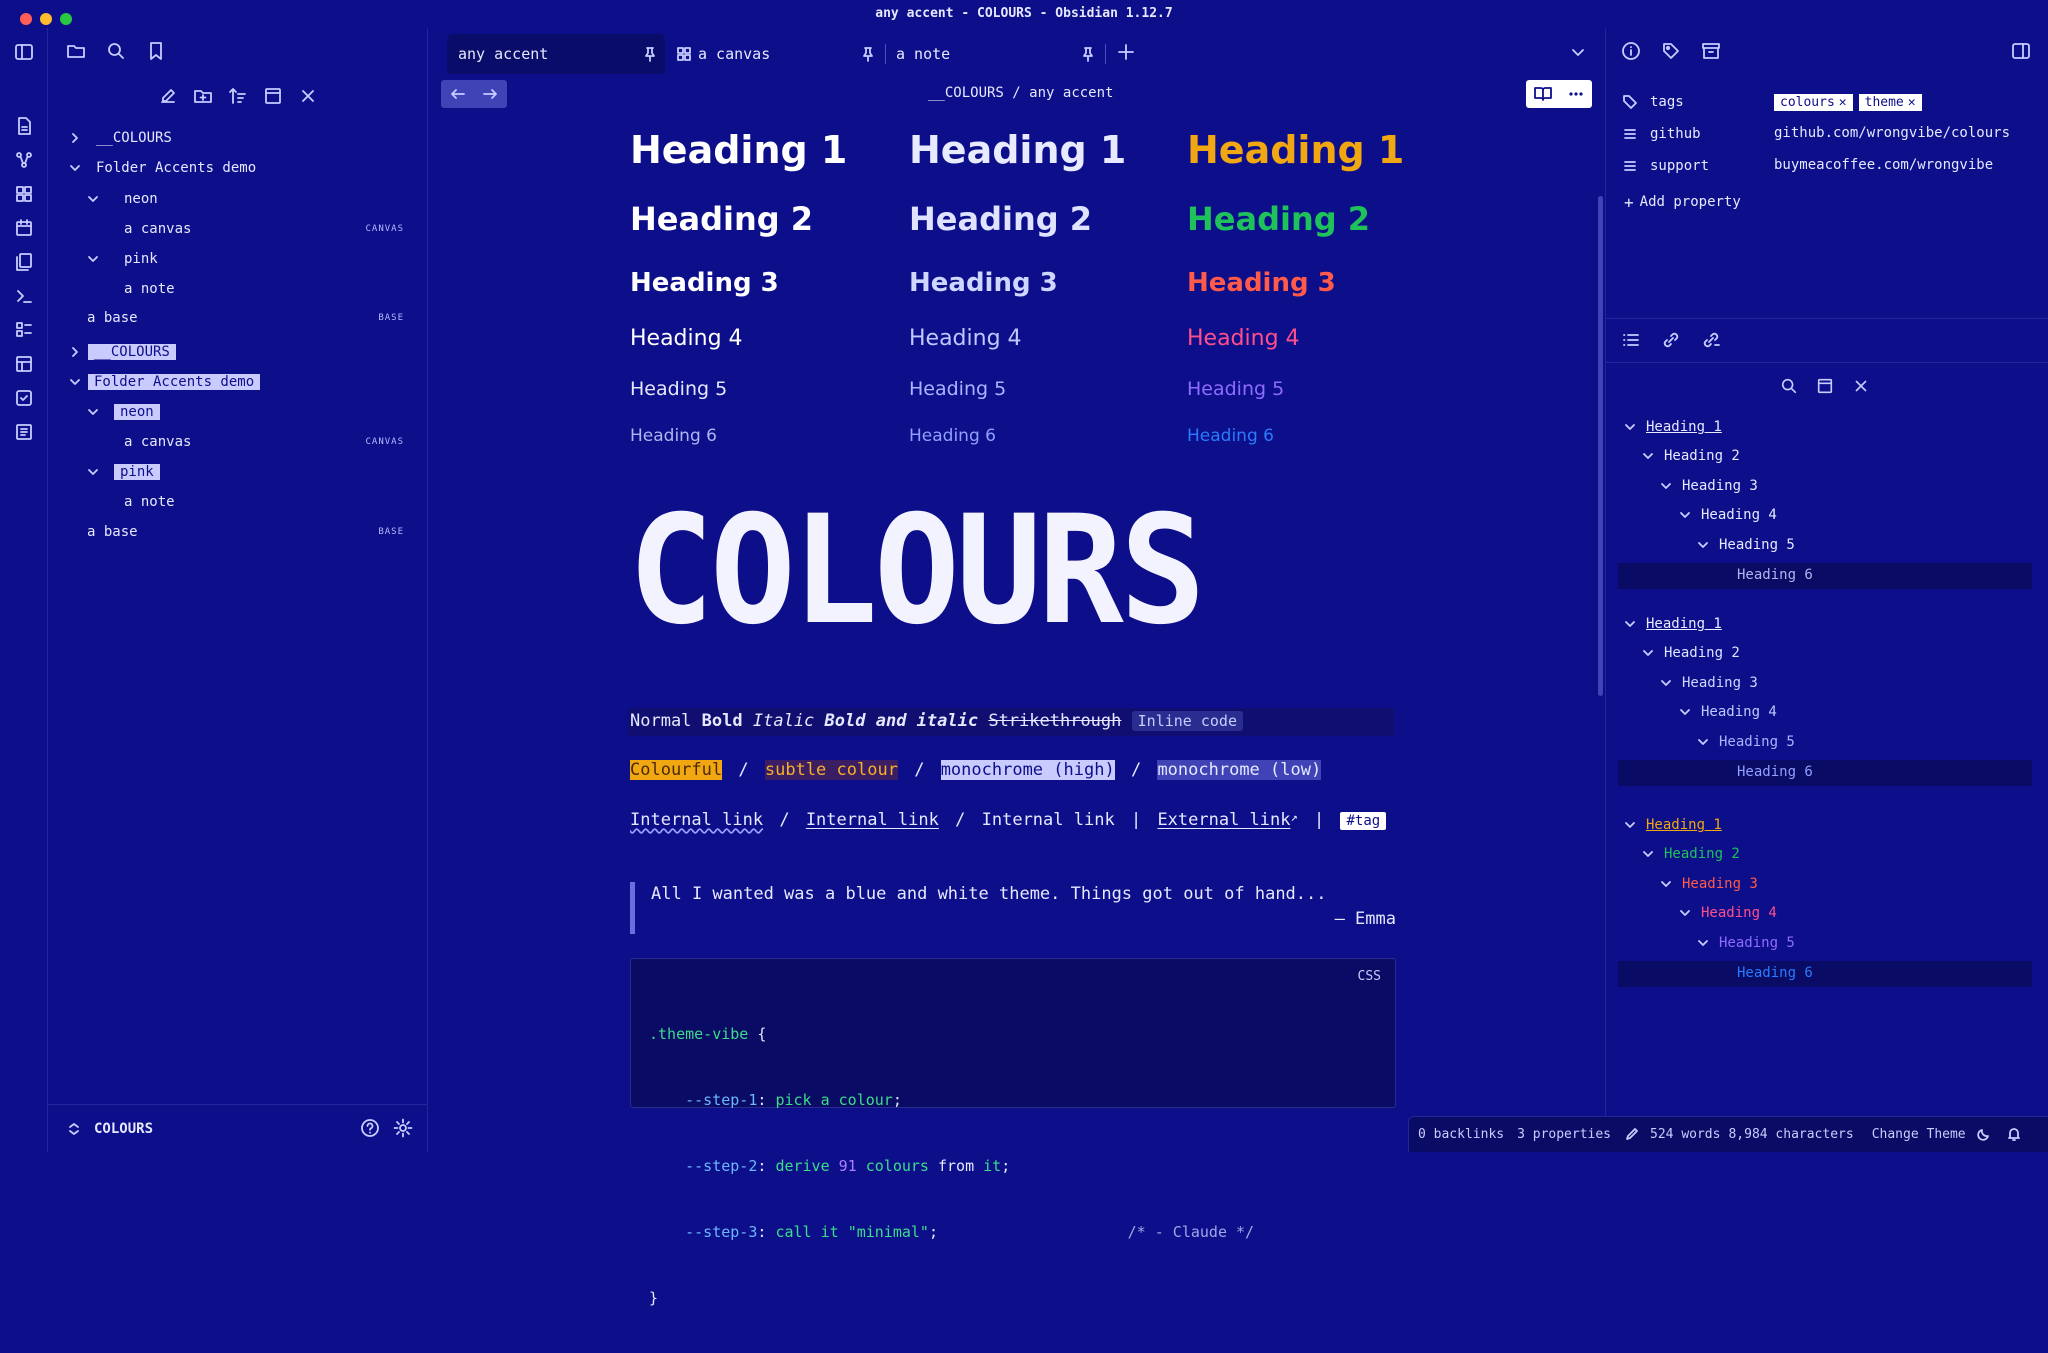 The width and height of the screenshot is (2048, 1353). Describe the element at coordinates (24, 52) in the screenshot. I see `sidebar-toggle-icon` at that location.